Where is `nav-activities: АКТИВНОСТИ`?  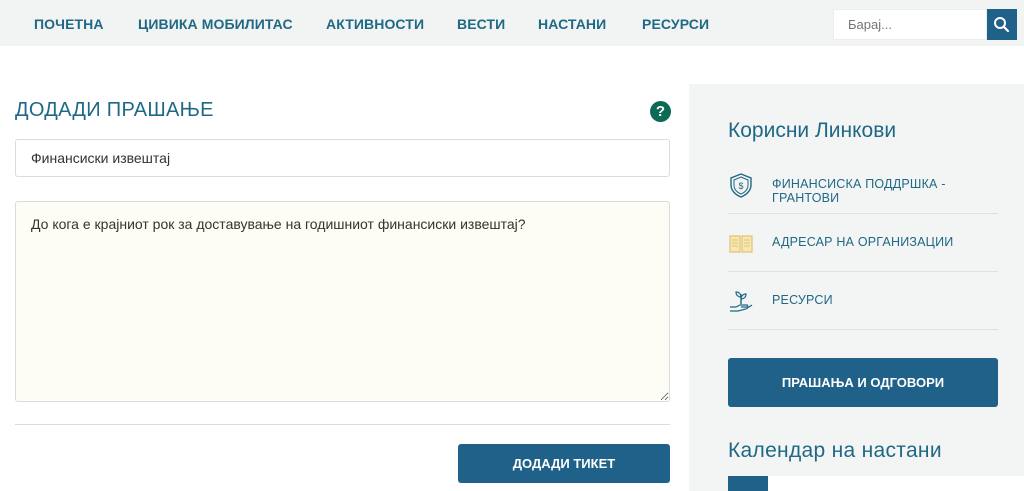 nav-activities: АКТИВНОСТИ is located at coordinates (375, 24).